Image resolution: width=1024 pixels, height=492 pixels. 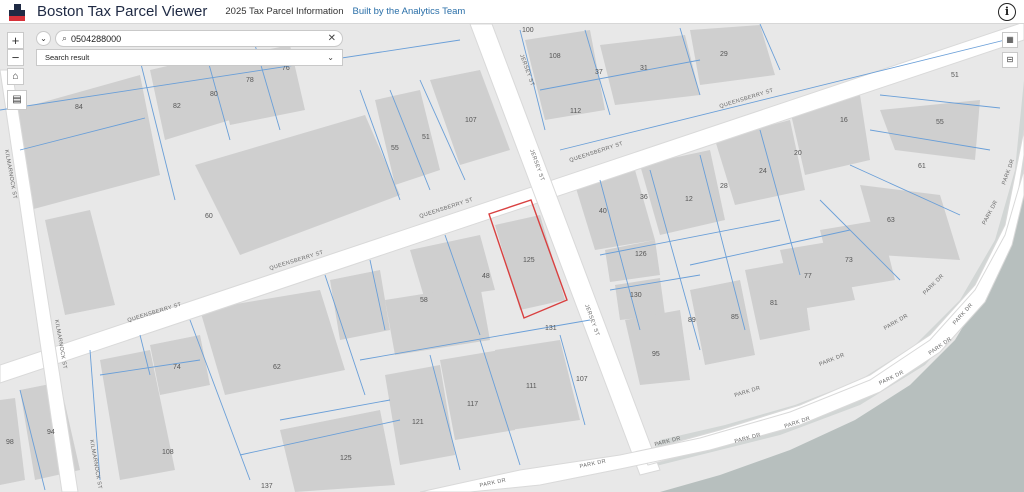 I want to click on measure-icon: ⊟, so click(x=1010, y=59).